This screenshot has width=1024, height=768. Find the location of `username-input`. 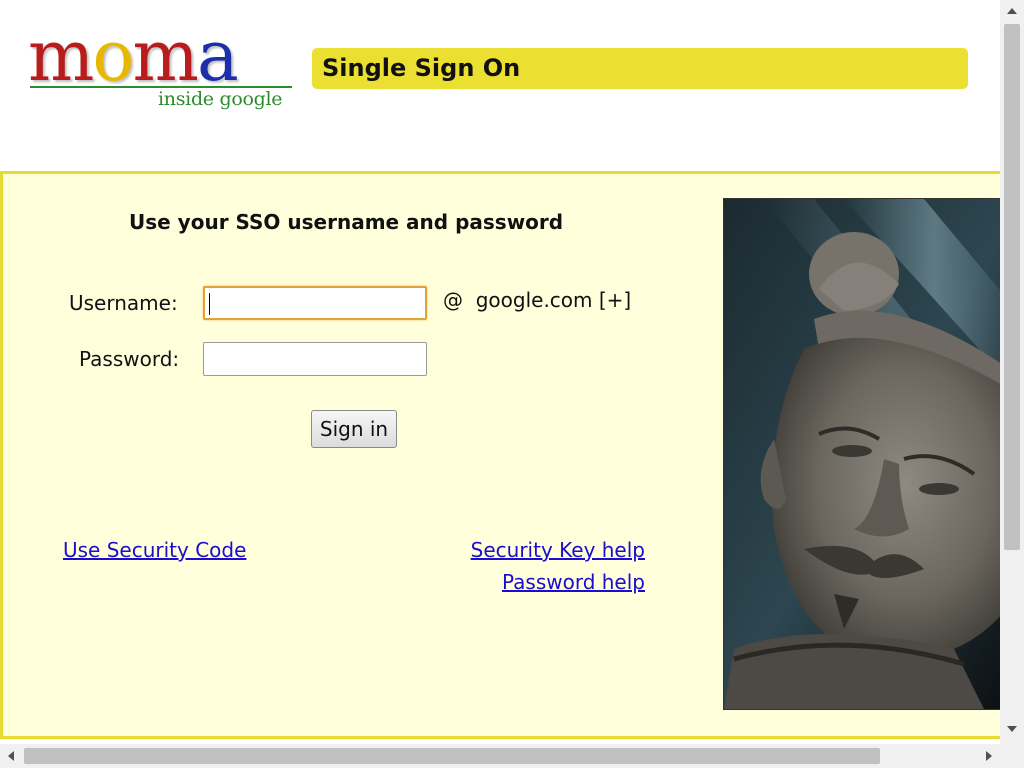

username-input is located at coordinates (315, 303).